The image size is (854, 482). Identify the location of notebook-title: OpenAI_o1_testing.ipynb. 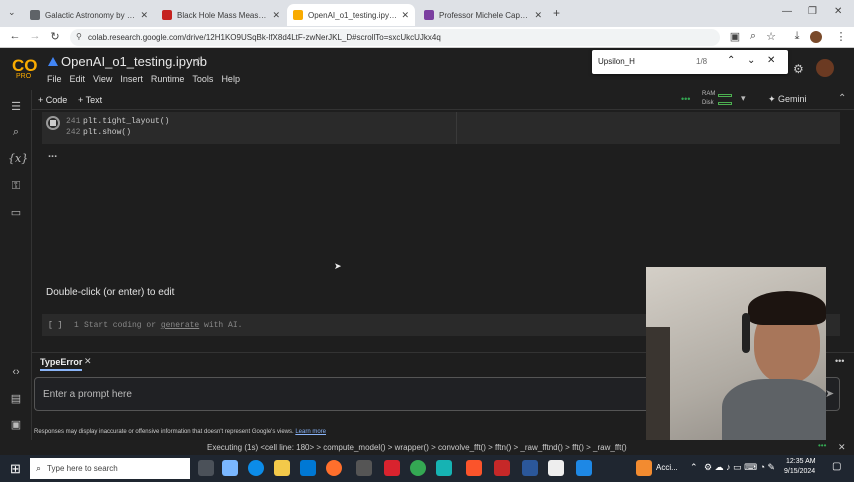
(134, 61).